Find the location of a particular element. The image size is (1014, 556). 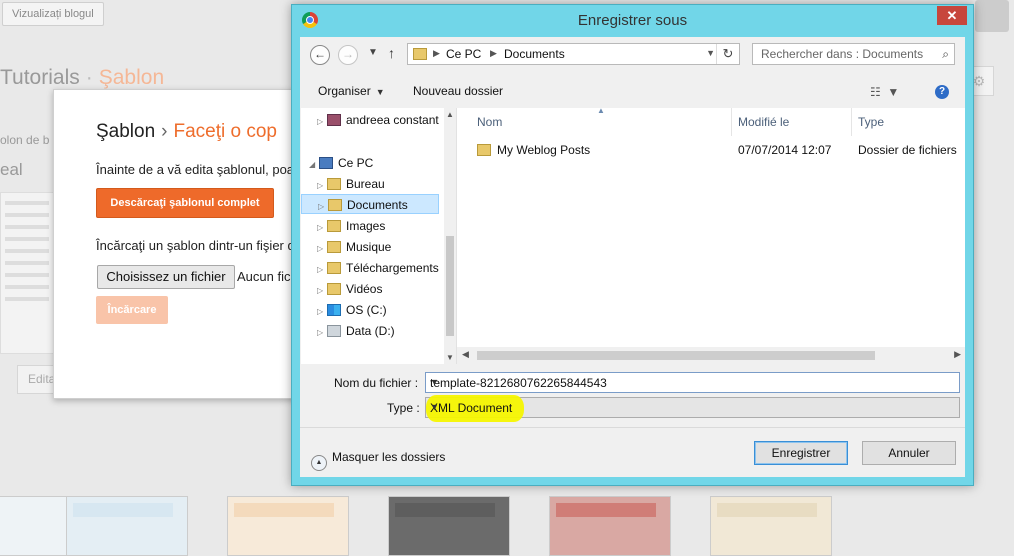

scroll-down-icon: ▼ is located at coordinates (450, 357).